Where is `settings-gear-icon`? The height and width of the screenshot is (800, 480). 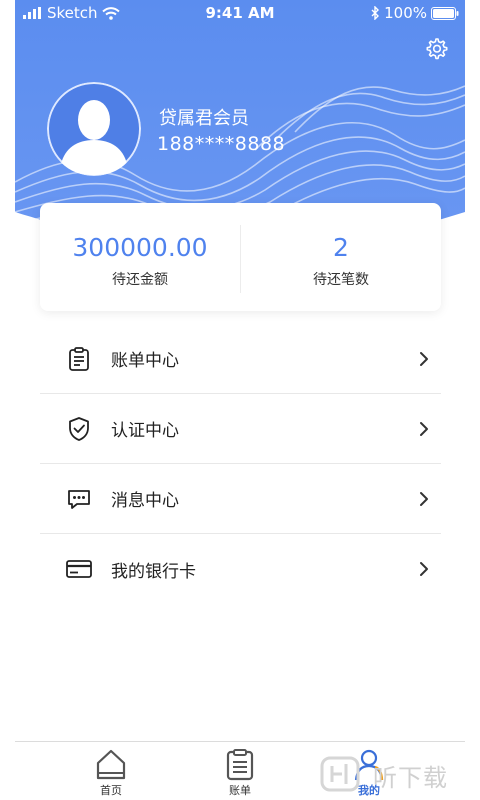
settings-gear-icon is located at coordinates (436, 49).